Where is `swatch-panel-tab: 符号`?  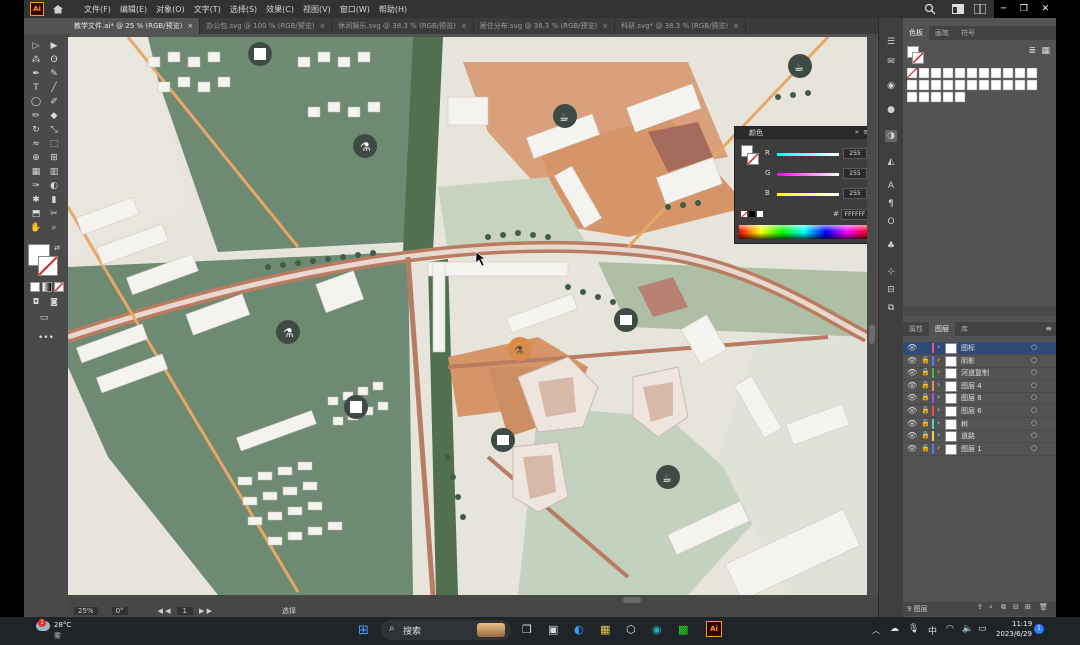 swatch-panel-tab: 符号 is located at coordinates (968, 33).